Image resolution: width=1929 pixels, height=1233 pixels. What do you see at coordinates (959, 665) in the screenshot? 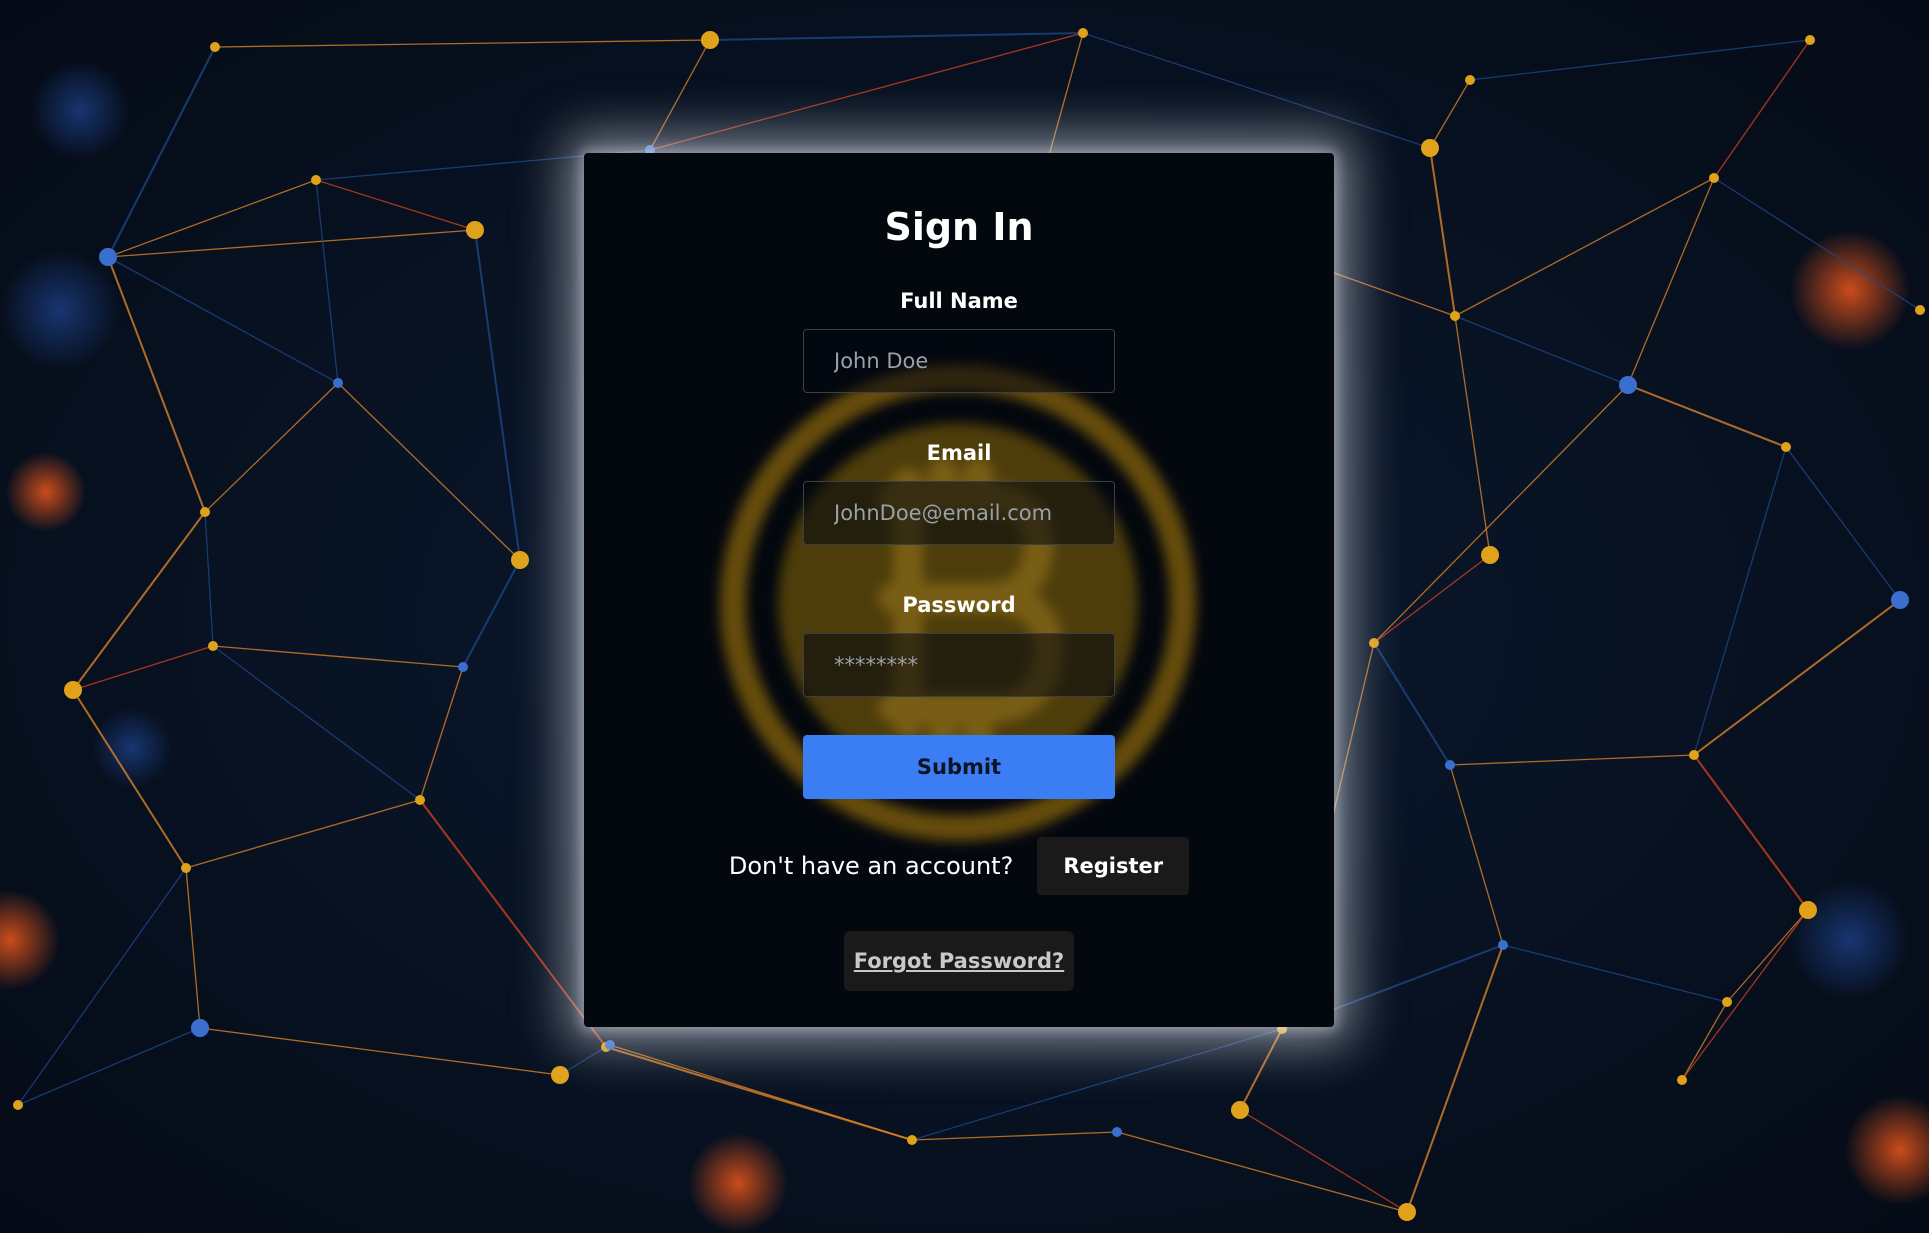
I see `password-input` at bounding box center [959, 665].